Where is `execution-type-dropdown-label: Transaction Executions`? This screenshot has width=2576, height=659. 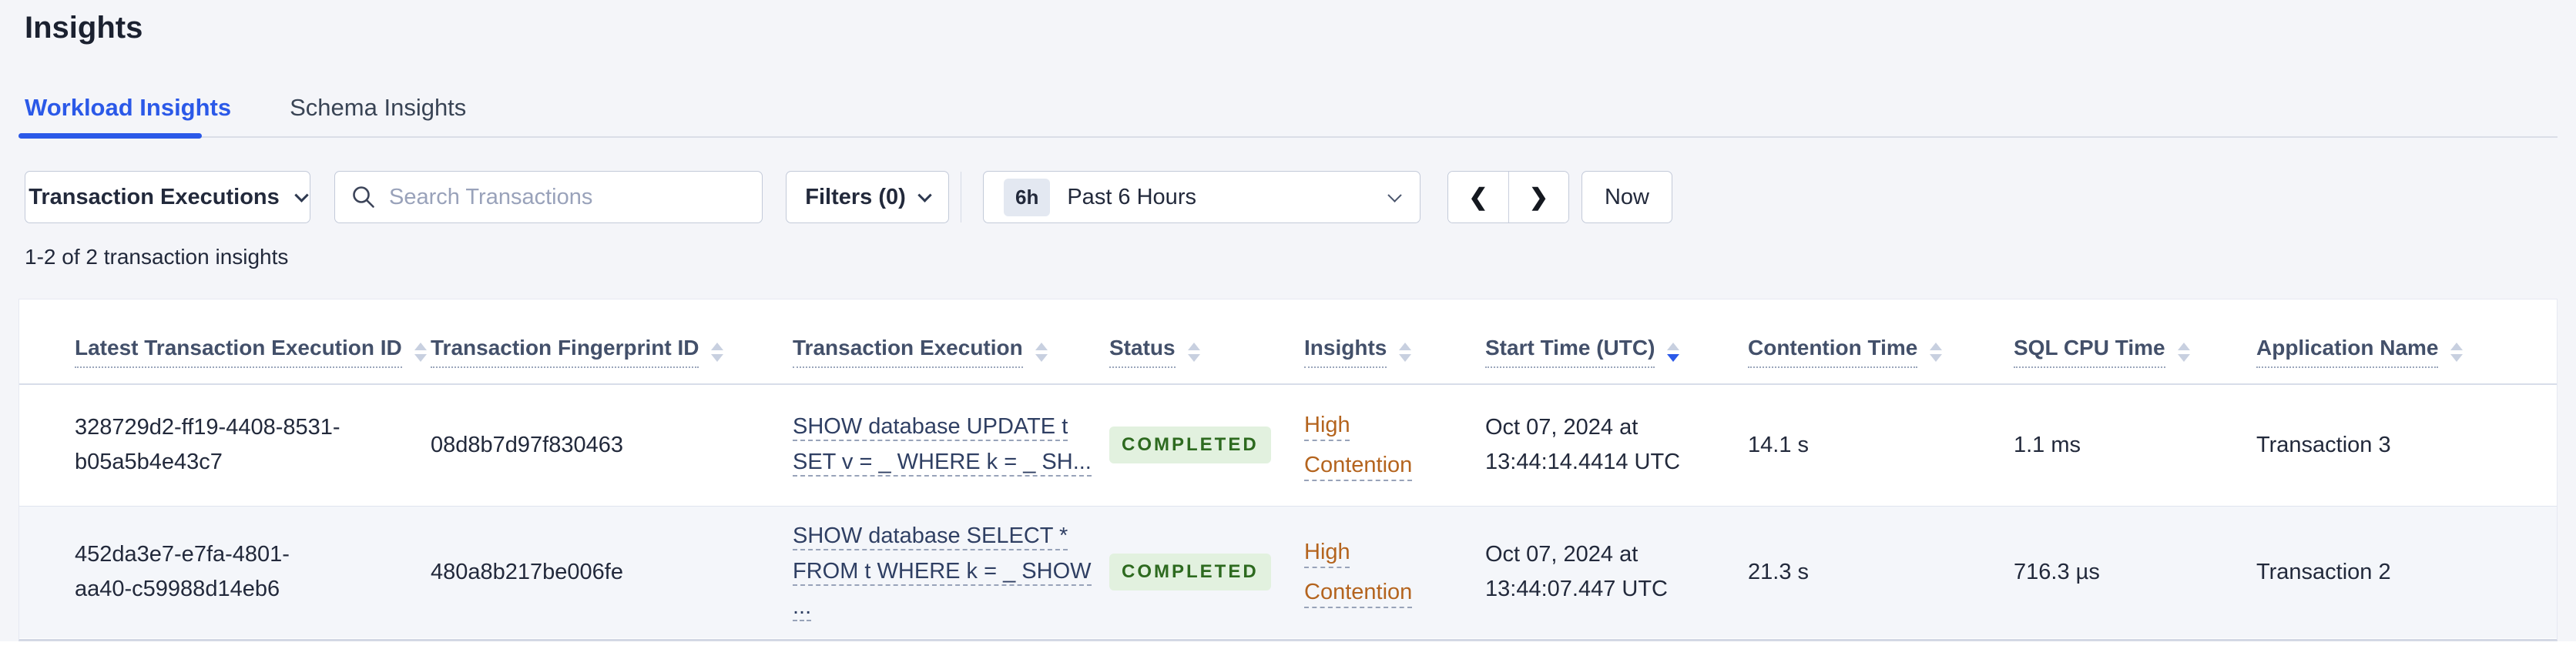 execution-type-dropdown-label: Transaction Executions is located at coordinates (154, 196).